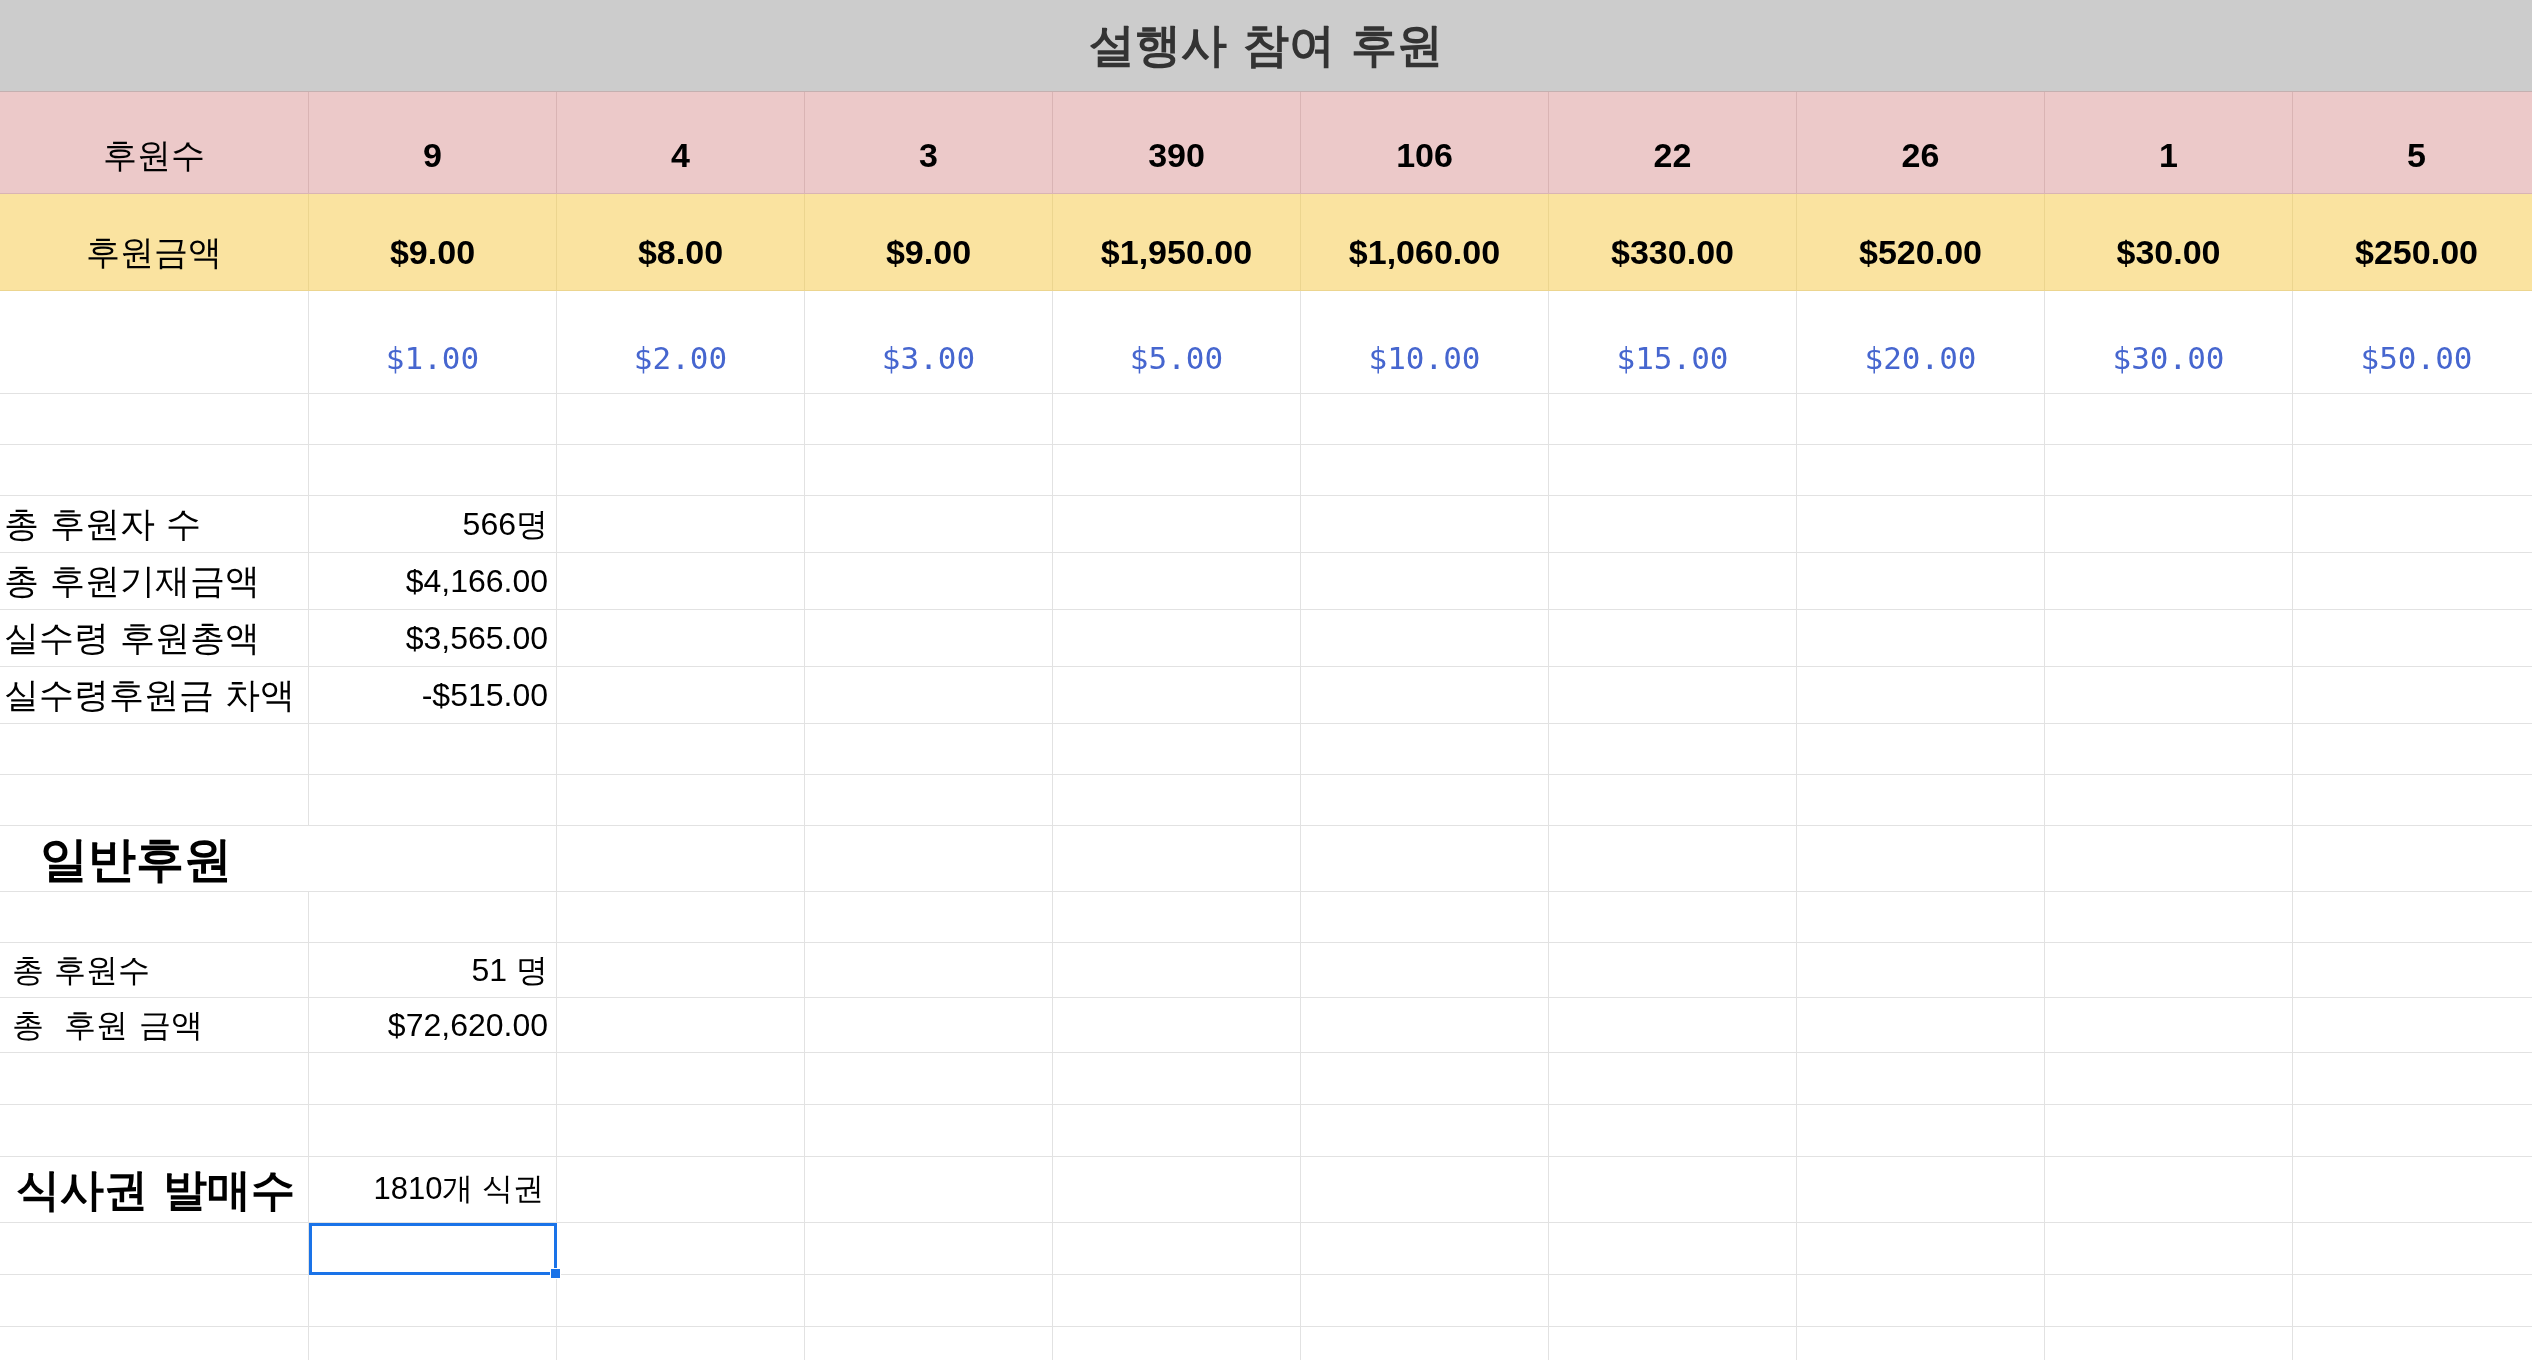 The height and width of the screenshot is (1360, 2532). Describe the element at coordinates (509, 970) in the screenshot. I see `table-cell-text: 51 명` at that location.